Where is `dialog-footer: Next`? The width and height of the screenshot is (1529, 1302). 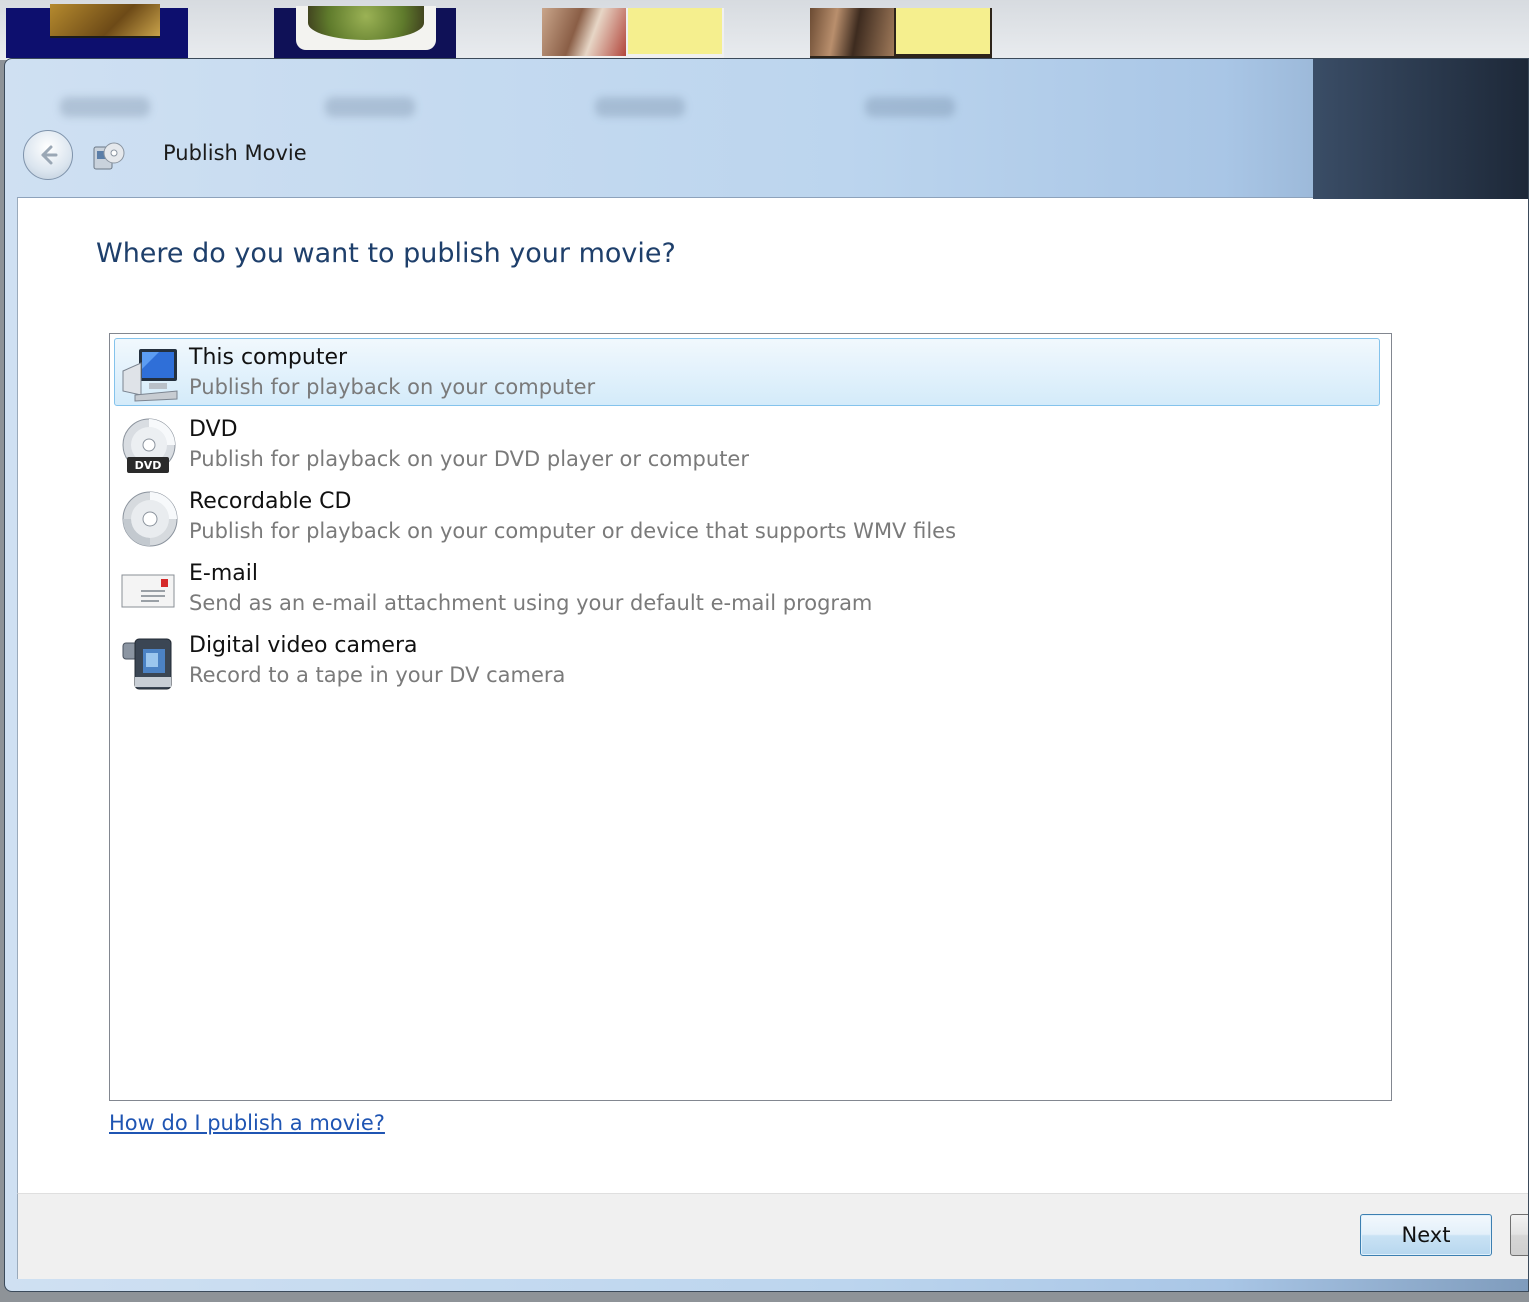 dialog-footer: Next is located at coordinates (772, 1236).